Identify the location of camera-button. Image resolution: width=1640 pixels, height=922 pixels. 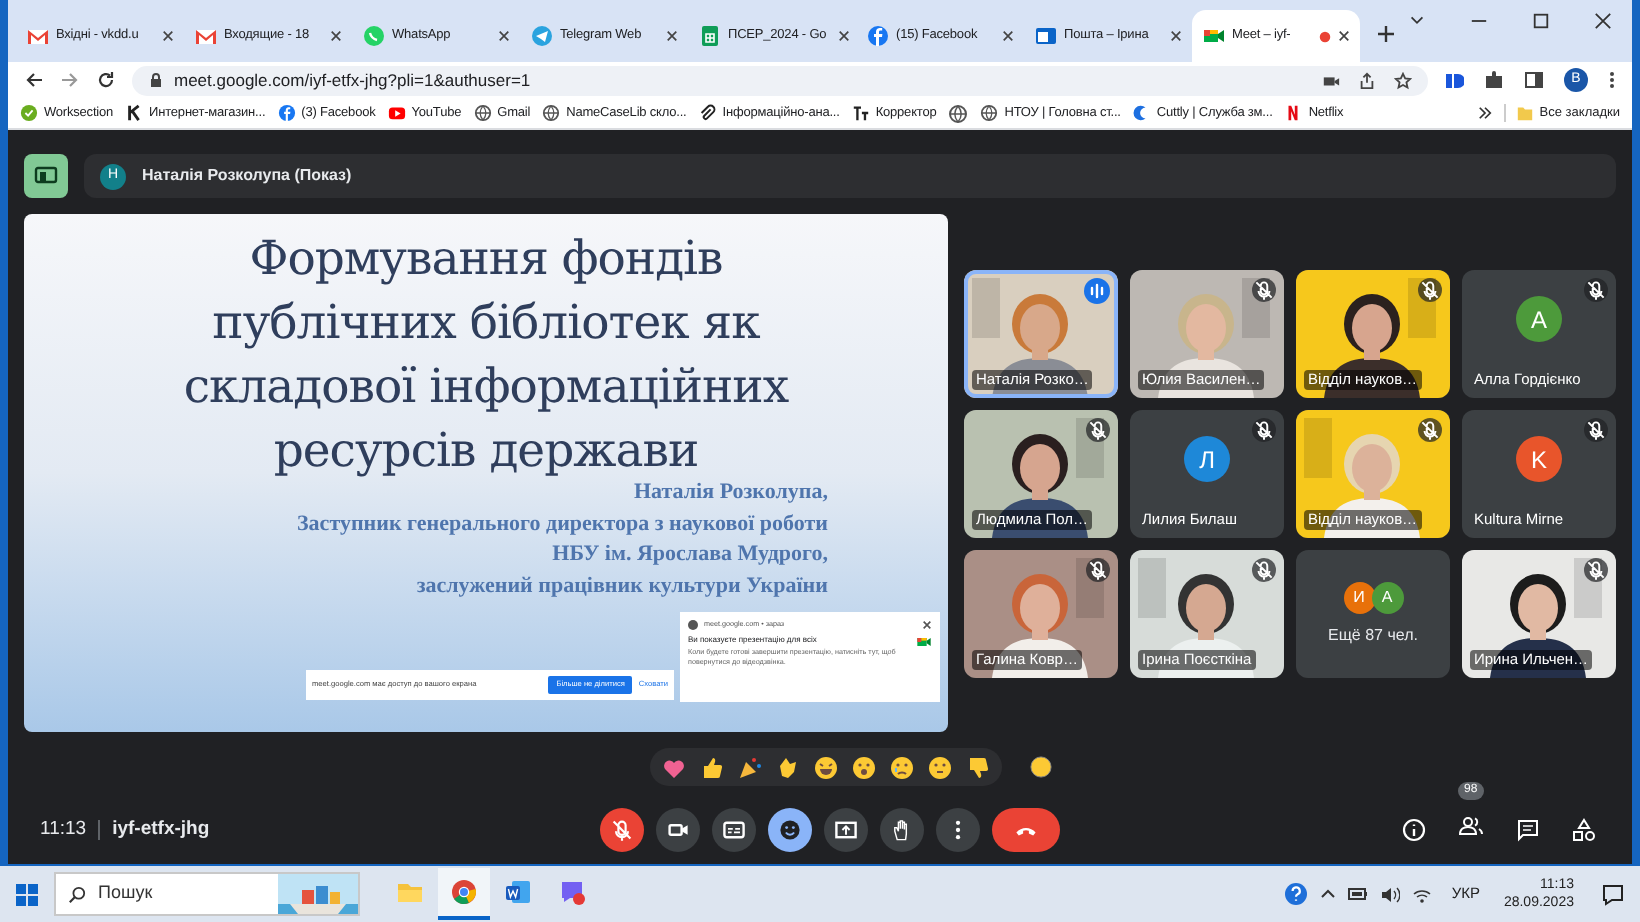
(678, 830).